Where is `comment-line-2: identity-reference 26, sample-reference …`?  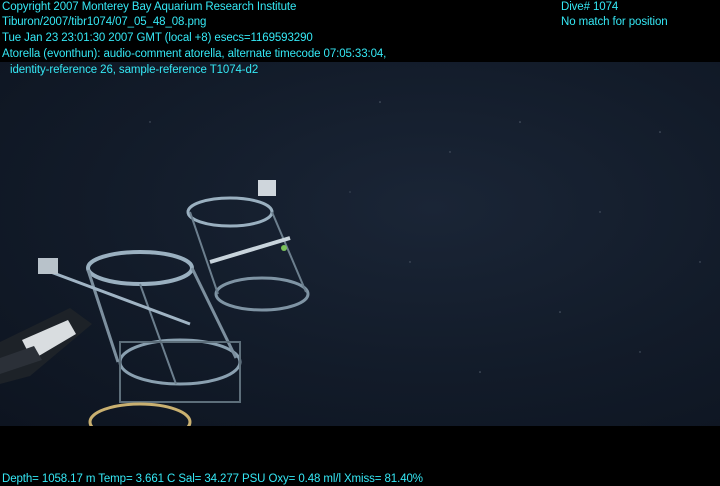
comment-line-2: identity-reference 26, sample-reference … is located at coordinates (134, 70).